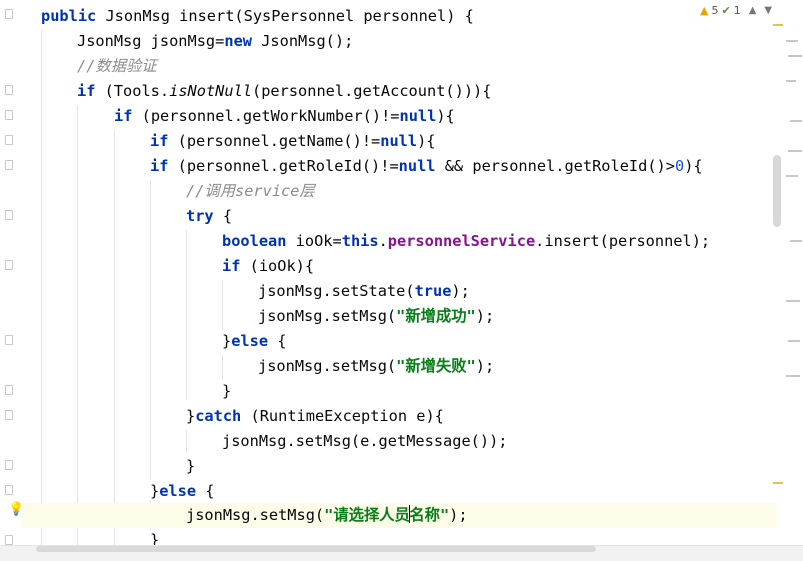 The height and width of the screenshot is (561, 803). Describe the element at coordinates (11, 280) in the screenshot. I see `line-gutter` at that location.